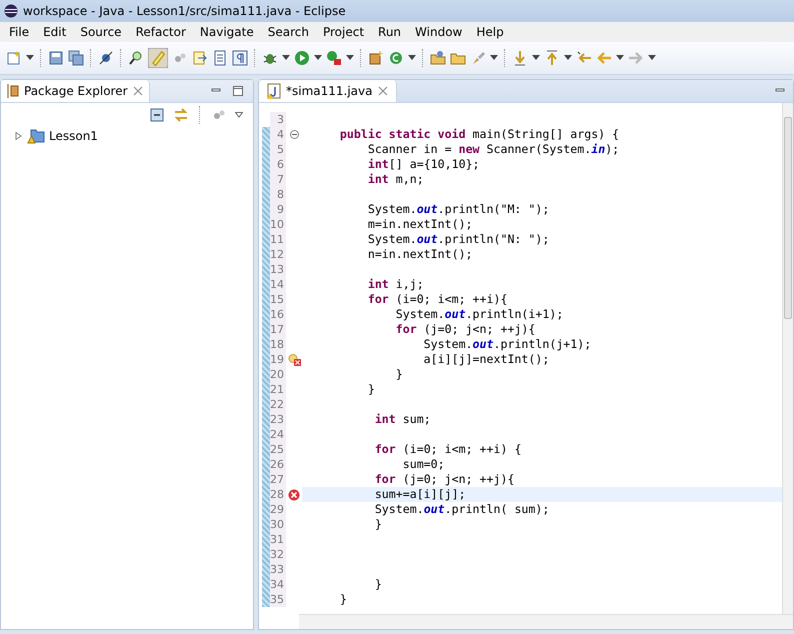 The width and height of the screenshot is (794, 634). What do you see at coordinates (479, 314) in the screenshot?
I see `code-line: System.out.println(i+1);` at bounding box center [479, 314].